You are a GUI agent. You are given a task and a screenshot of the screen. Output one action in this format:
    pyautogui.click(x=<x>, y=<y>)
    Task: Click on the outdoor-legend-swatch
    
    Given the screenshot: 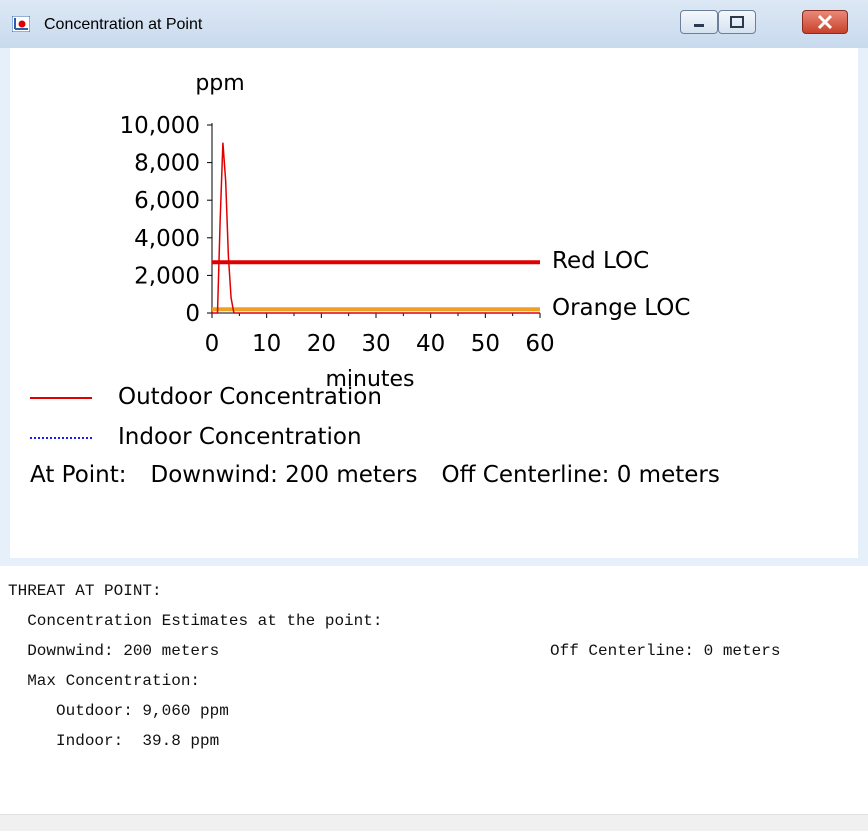 What is the action you would take?
    pyautogui.click(x=61, y=397)
    